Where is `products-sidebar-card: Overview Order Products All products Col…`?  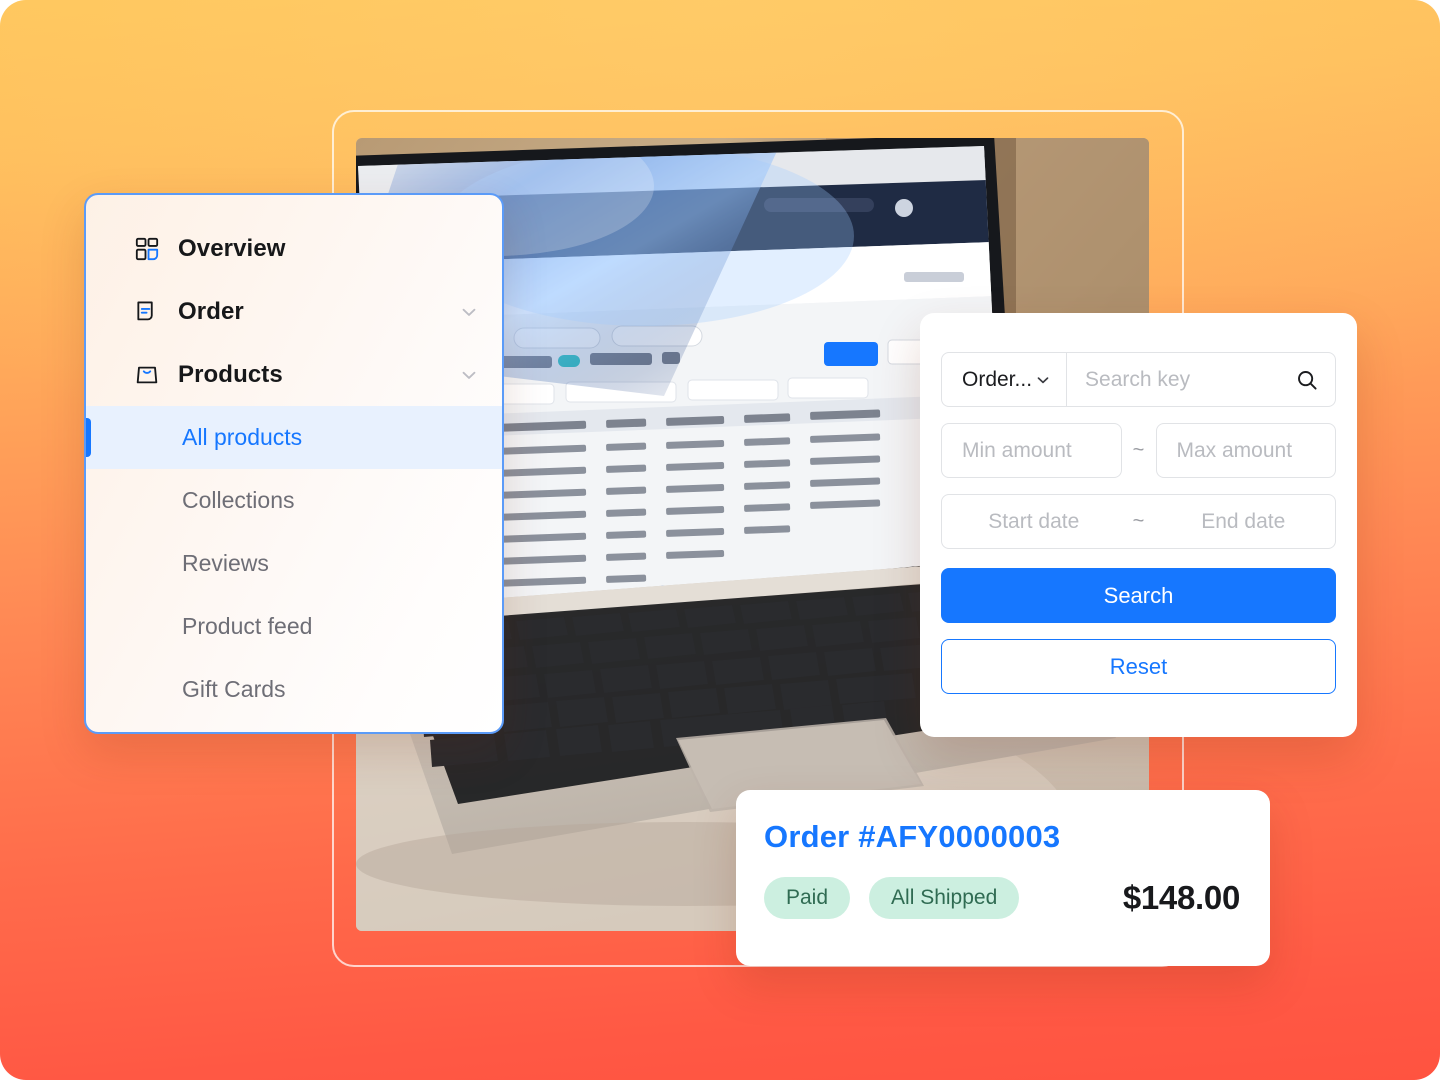 products-sidebar-card: Overview Order Products All products Col… is located at coordinates (294, 463).